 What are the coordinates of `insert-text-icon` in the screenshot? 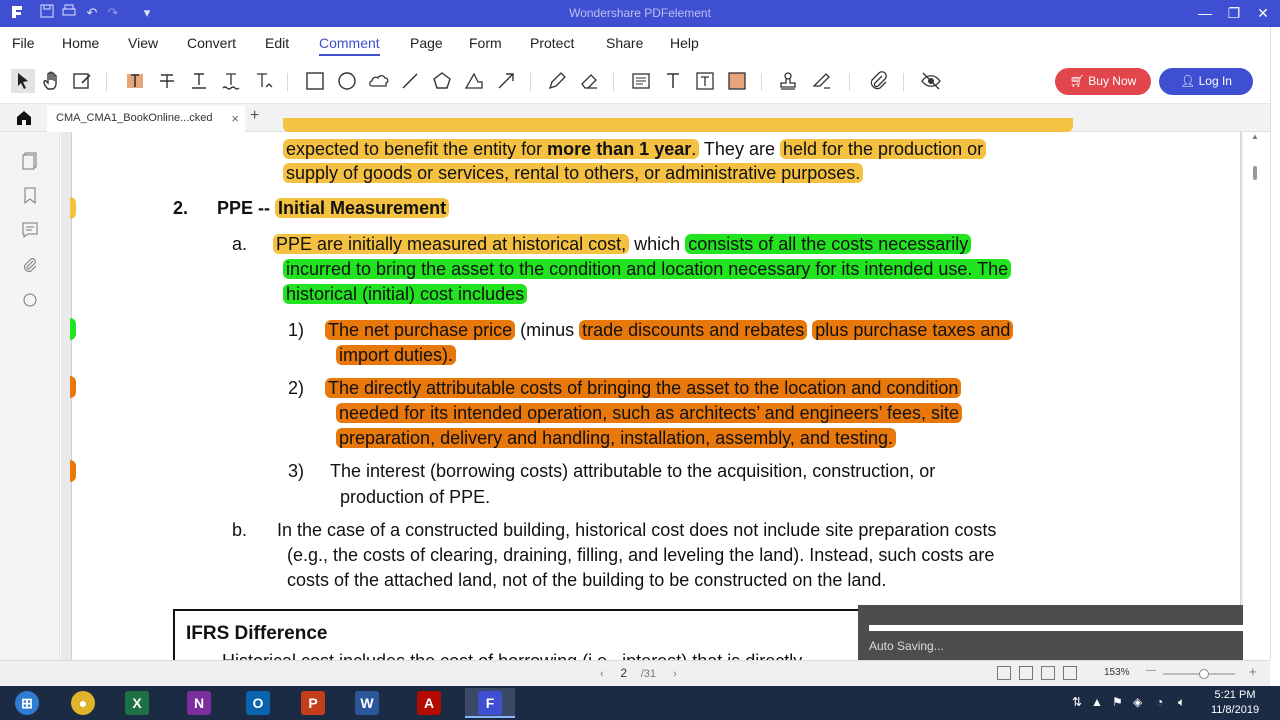 It's located at (263, 81).